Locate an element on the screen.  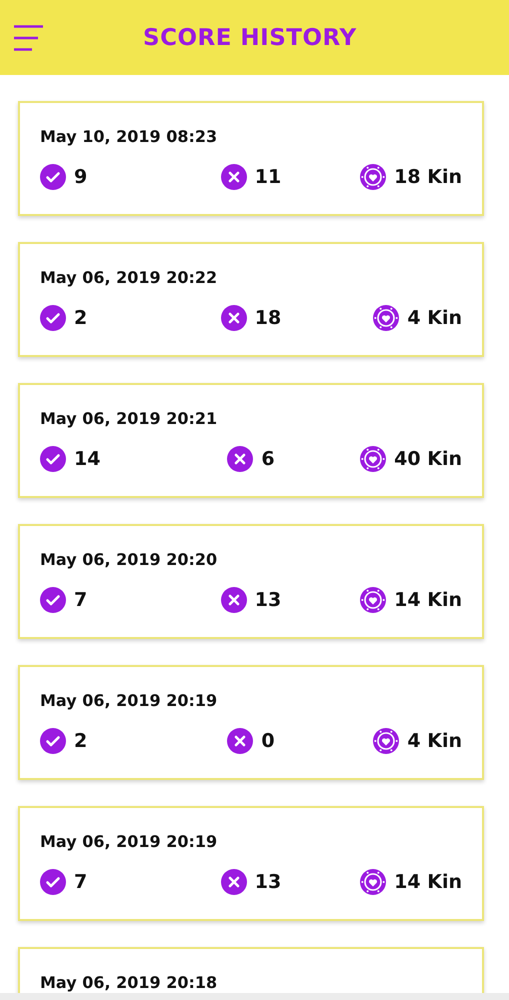
menu-icon is located at coordinates (28, 38).